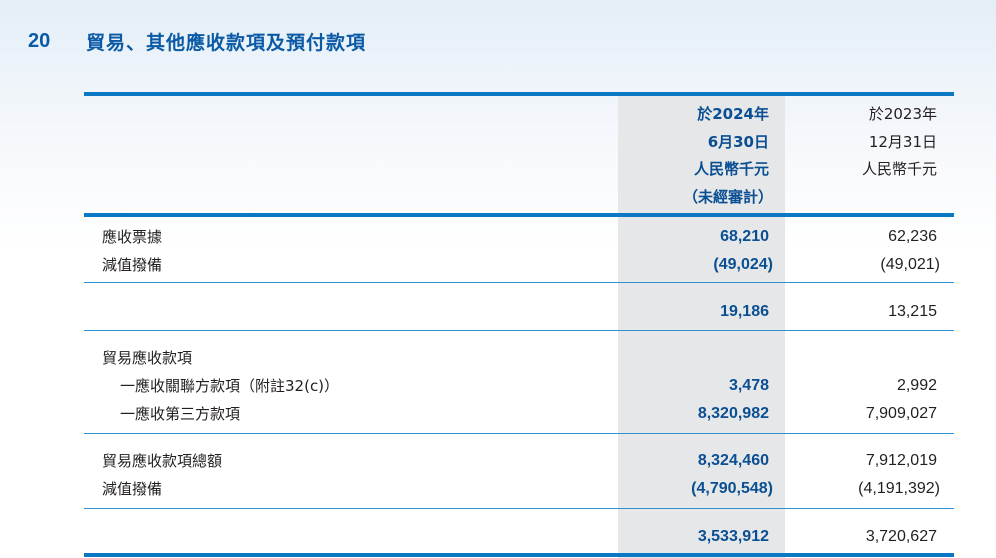 The image size is (996, 558). Describe the element at coordinates (744, 236) in the screenshot. I see `row-current-notes-receivable: 68,210` at that location.